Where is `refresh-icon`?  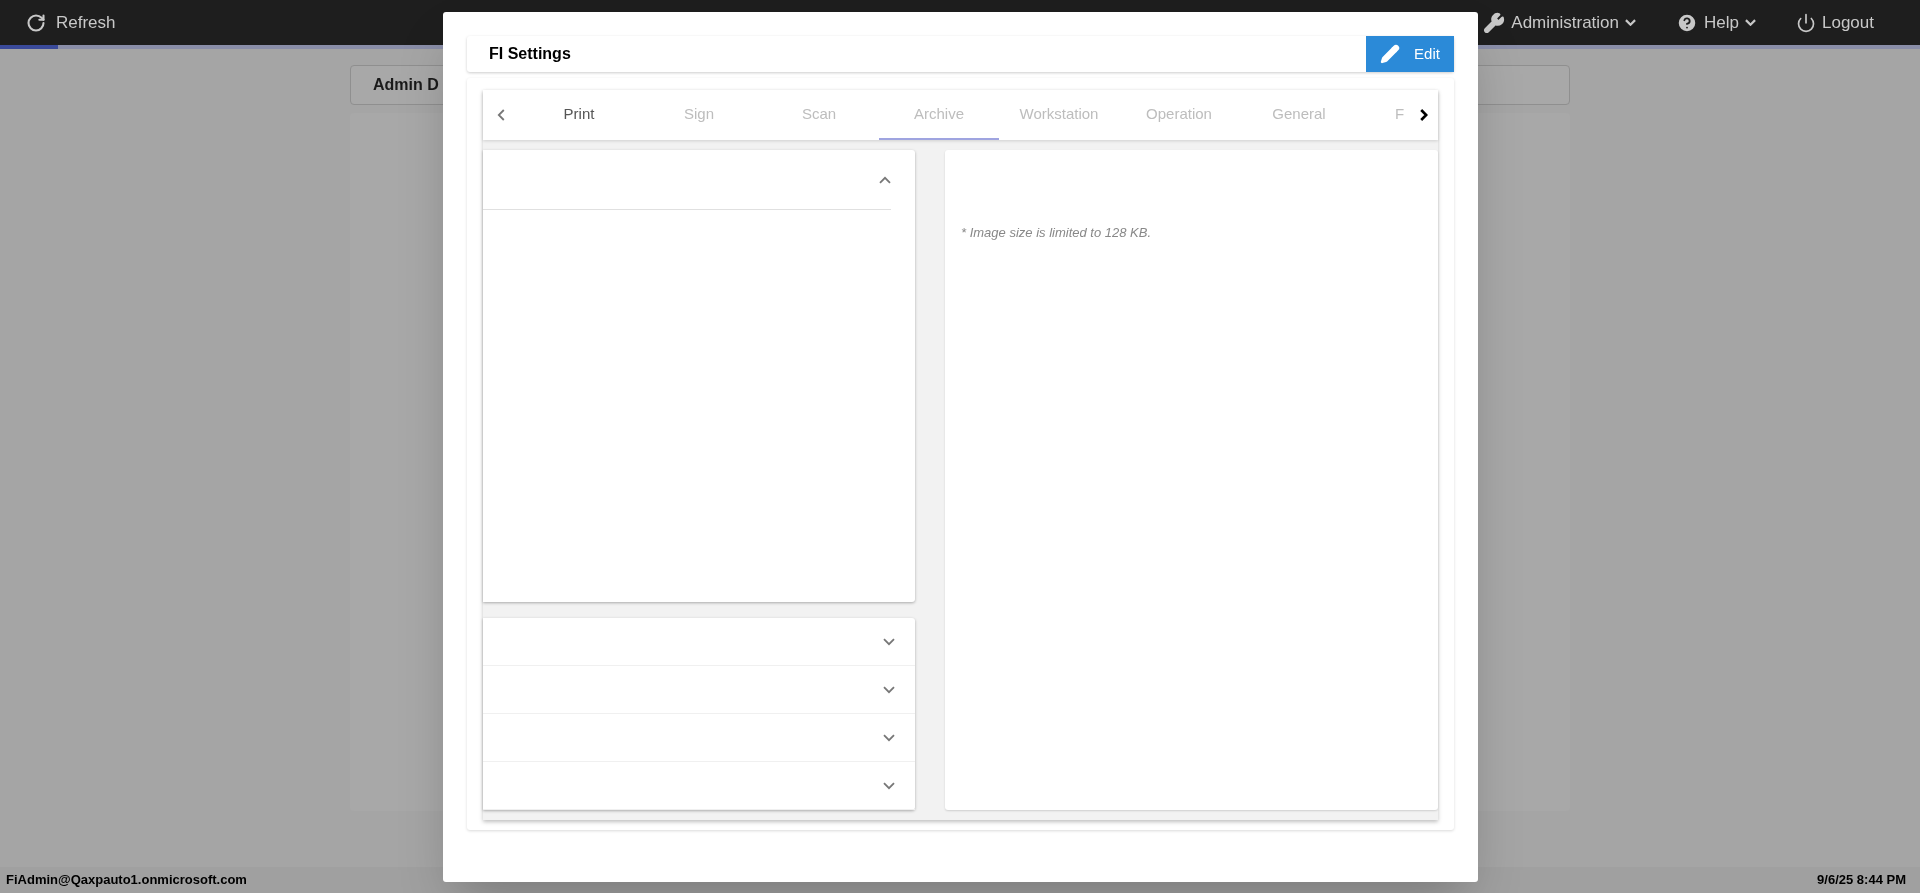
refresh-icon is located at coordinates (36, 22).